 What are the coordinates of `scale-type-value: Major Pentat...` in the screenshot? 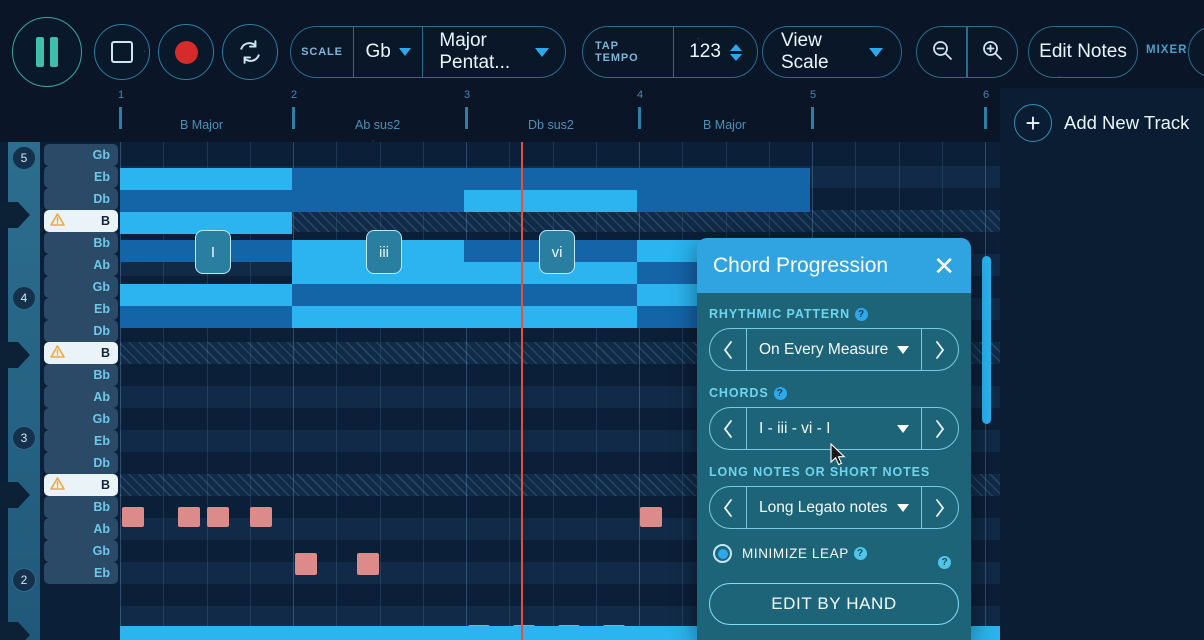 It's located at (475, 51).